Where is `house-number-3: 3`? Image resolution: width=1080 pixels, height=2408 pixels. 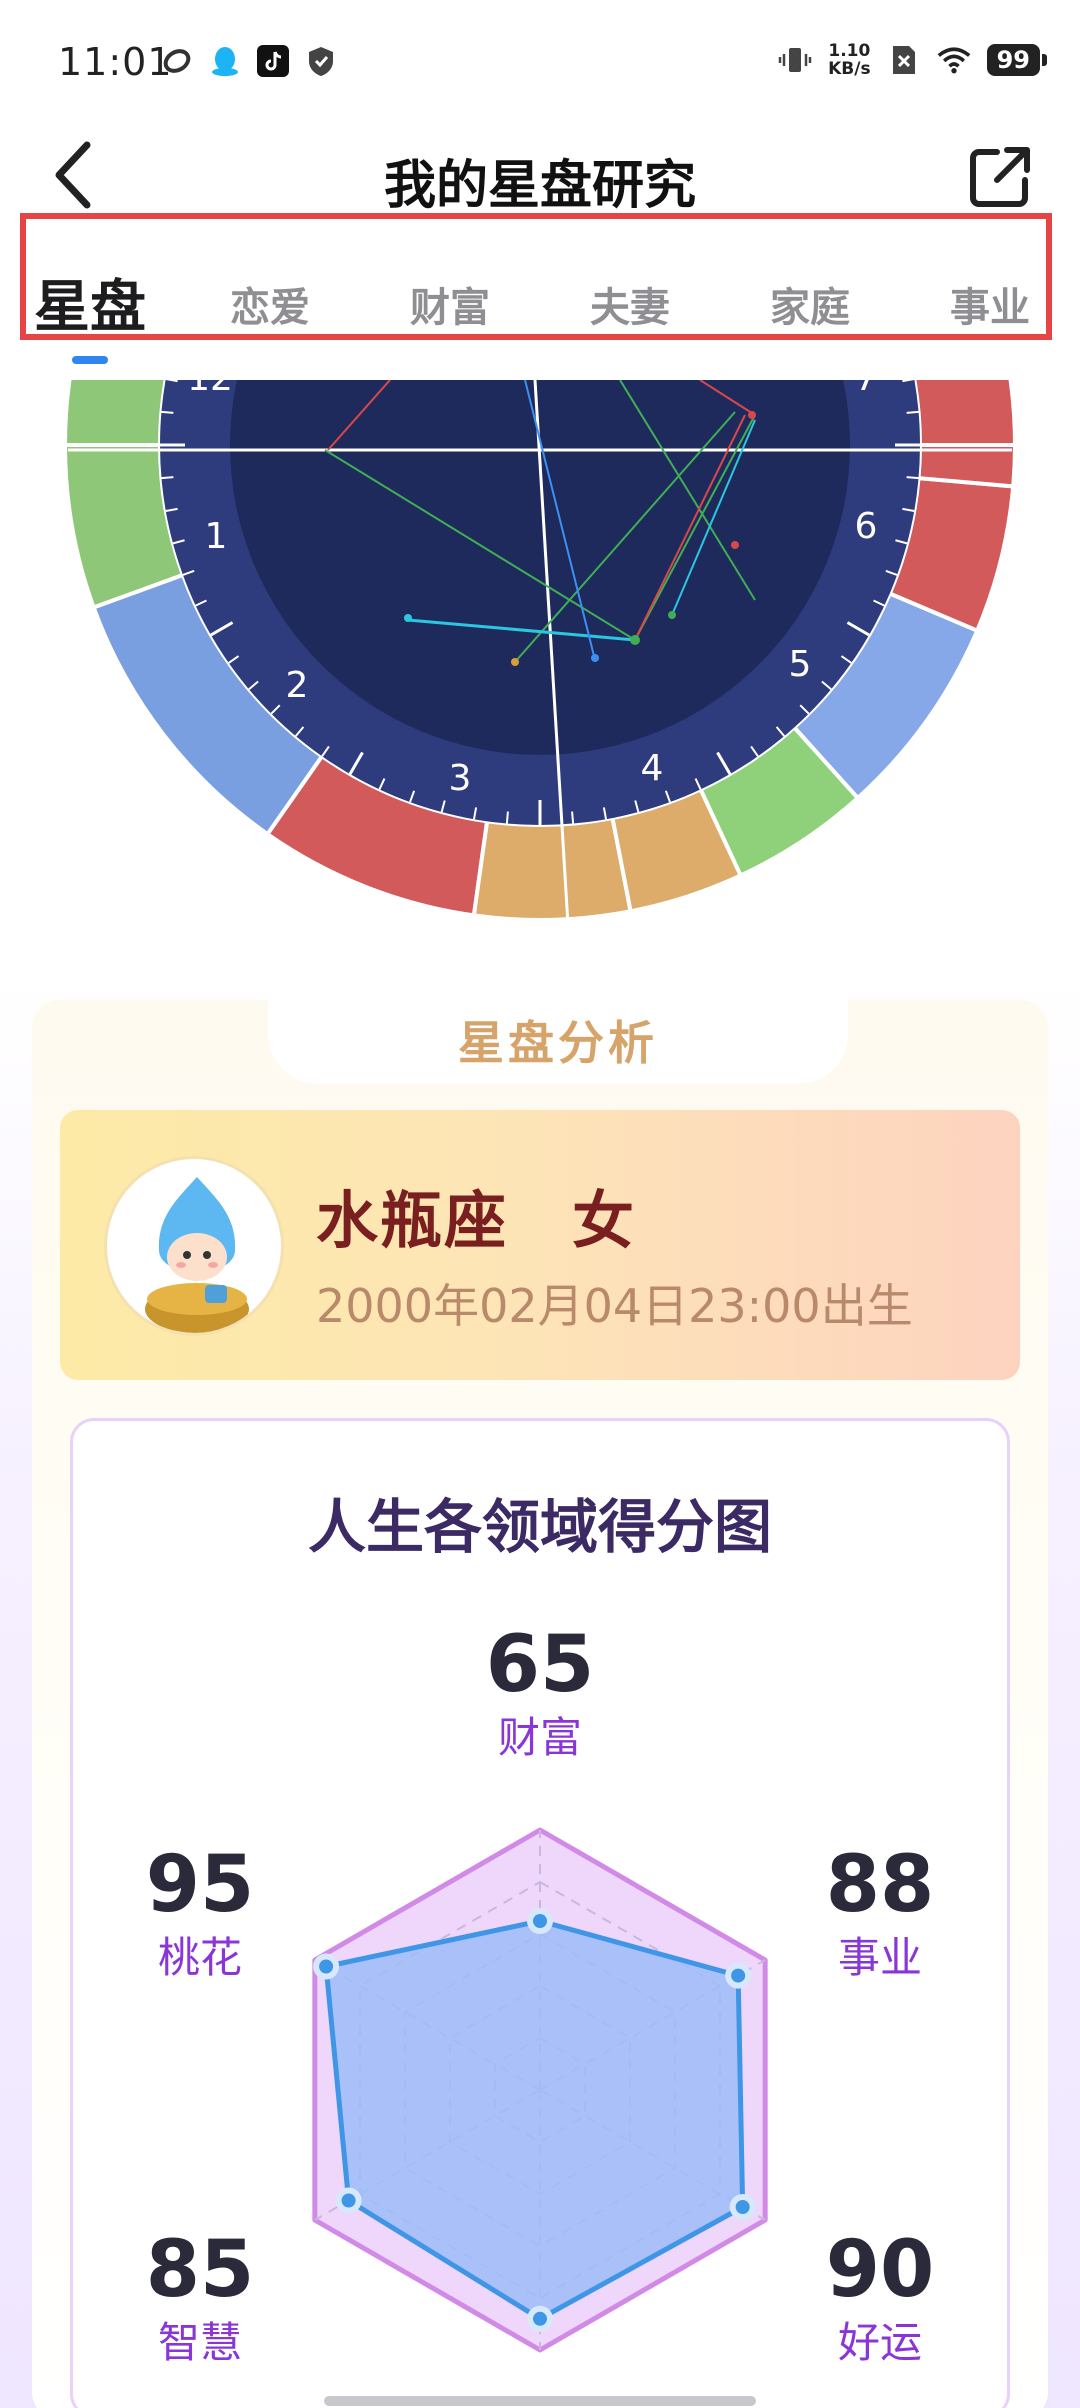
house-number-3: 3 is located at coordinates (460, 778).